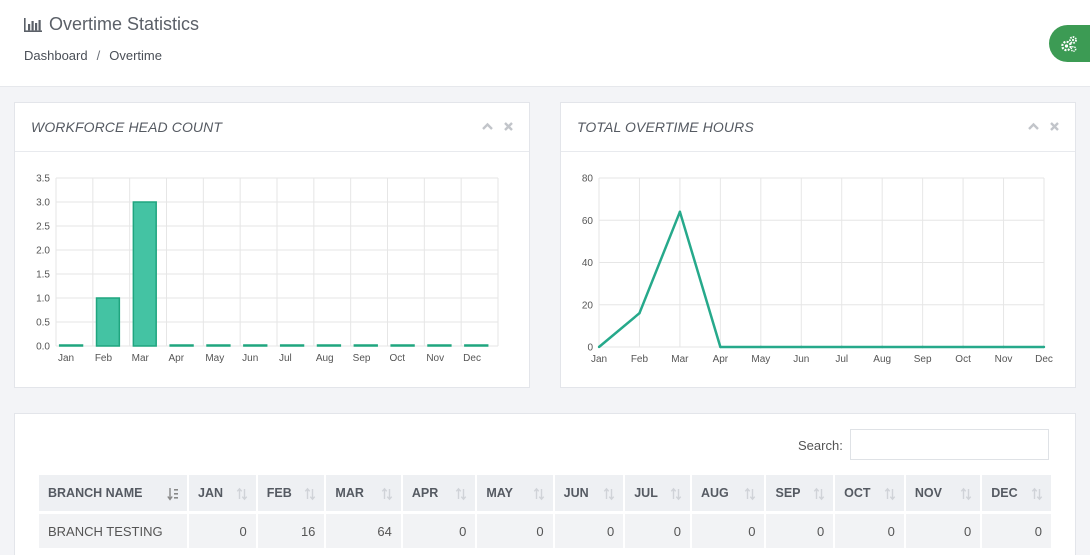 This screenshot has height=555, width=1090. Describe the element at coordinates (66, 358) in the screenshot. I see `x-tick-label: Jan` at that location.